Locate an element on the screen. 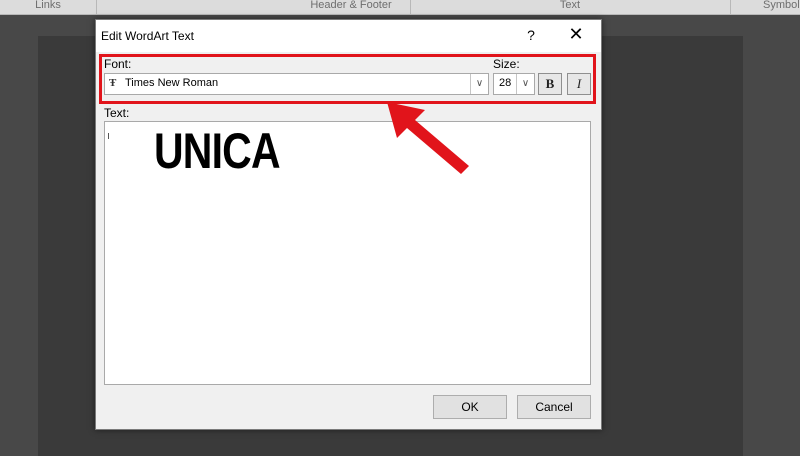  red-highlight-box is located at coordinates (347, 79).